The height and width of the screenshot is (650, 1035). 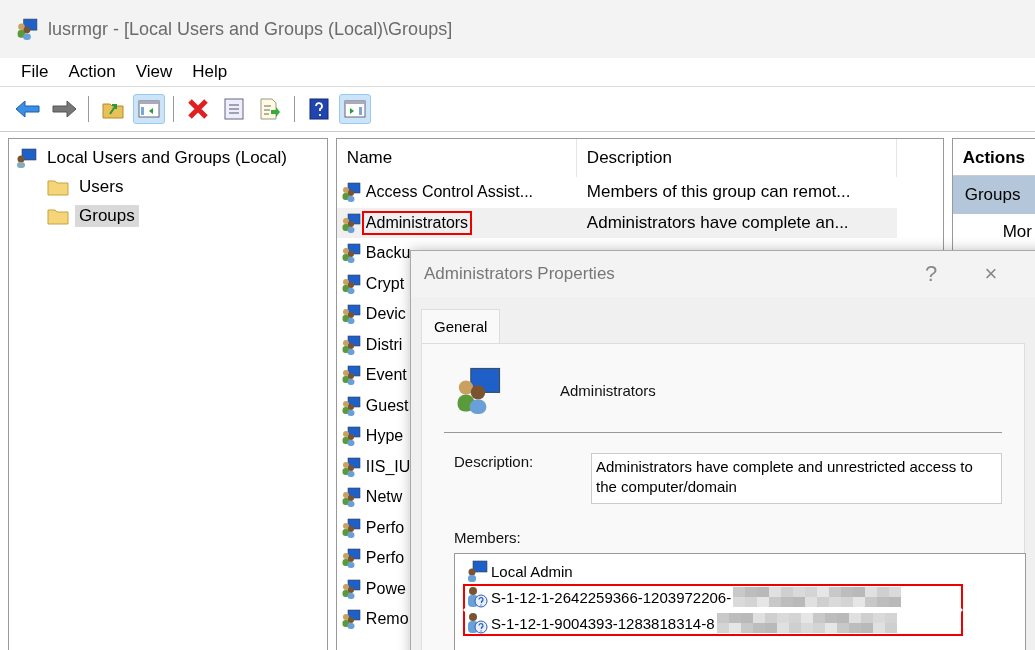 I want to click on window-title: lusrmgr - [Local Users and Groups (Local)\Groups], so click(x=250, y=29).